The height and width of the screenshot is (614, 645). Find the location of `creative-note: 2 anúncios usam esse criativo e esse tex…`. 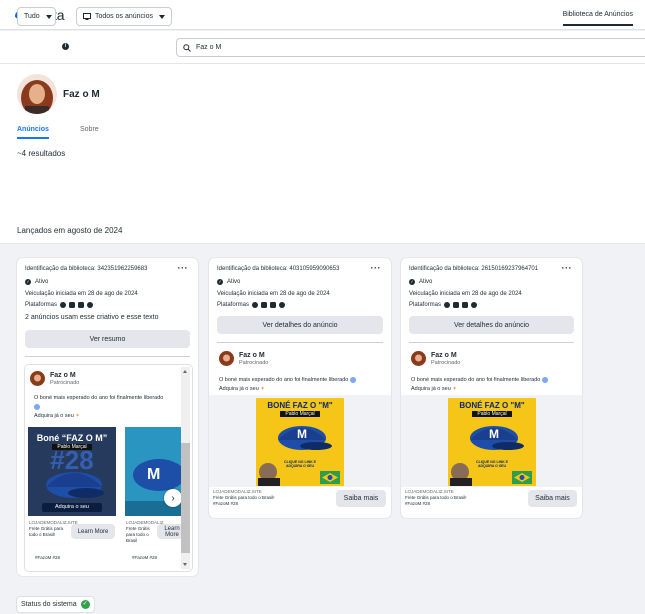

creative-note: 2 anúncios usam esse criativo e esse tex… is located at coordinates (92, 317).